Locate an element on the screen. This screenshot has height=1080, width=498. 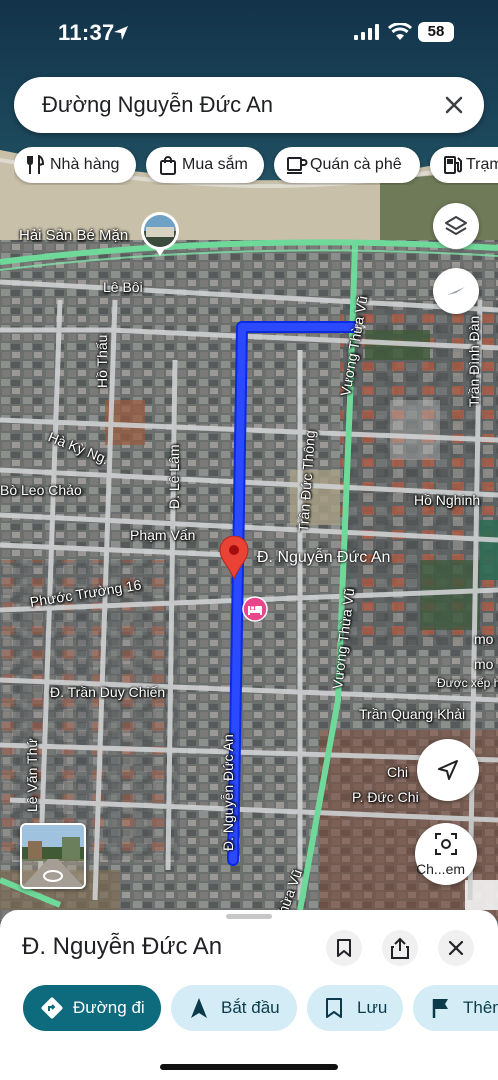
navigation-icon is located at coordinates (199, 1008).